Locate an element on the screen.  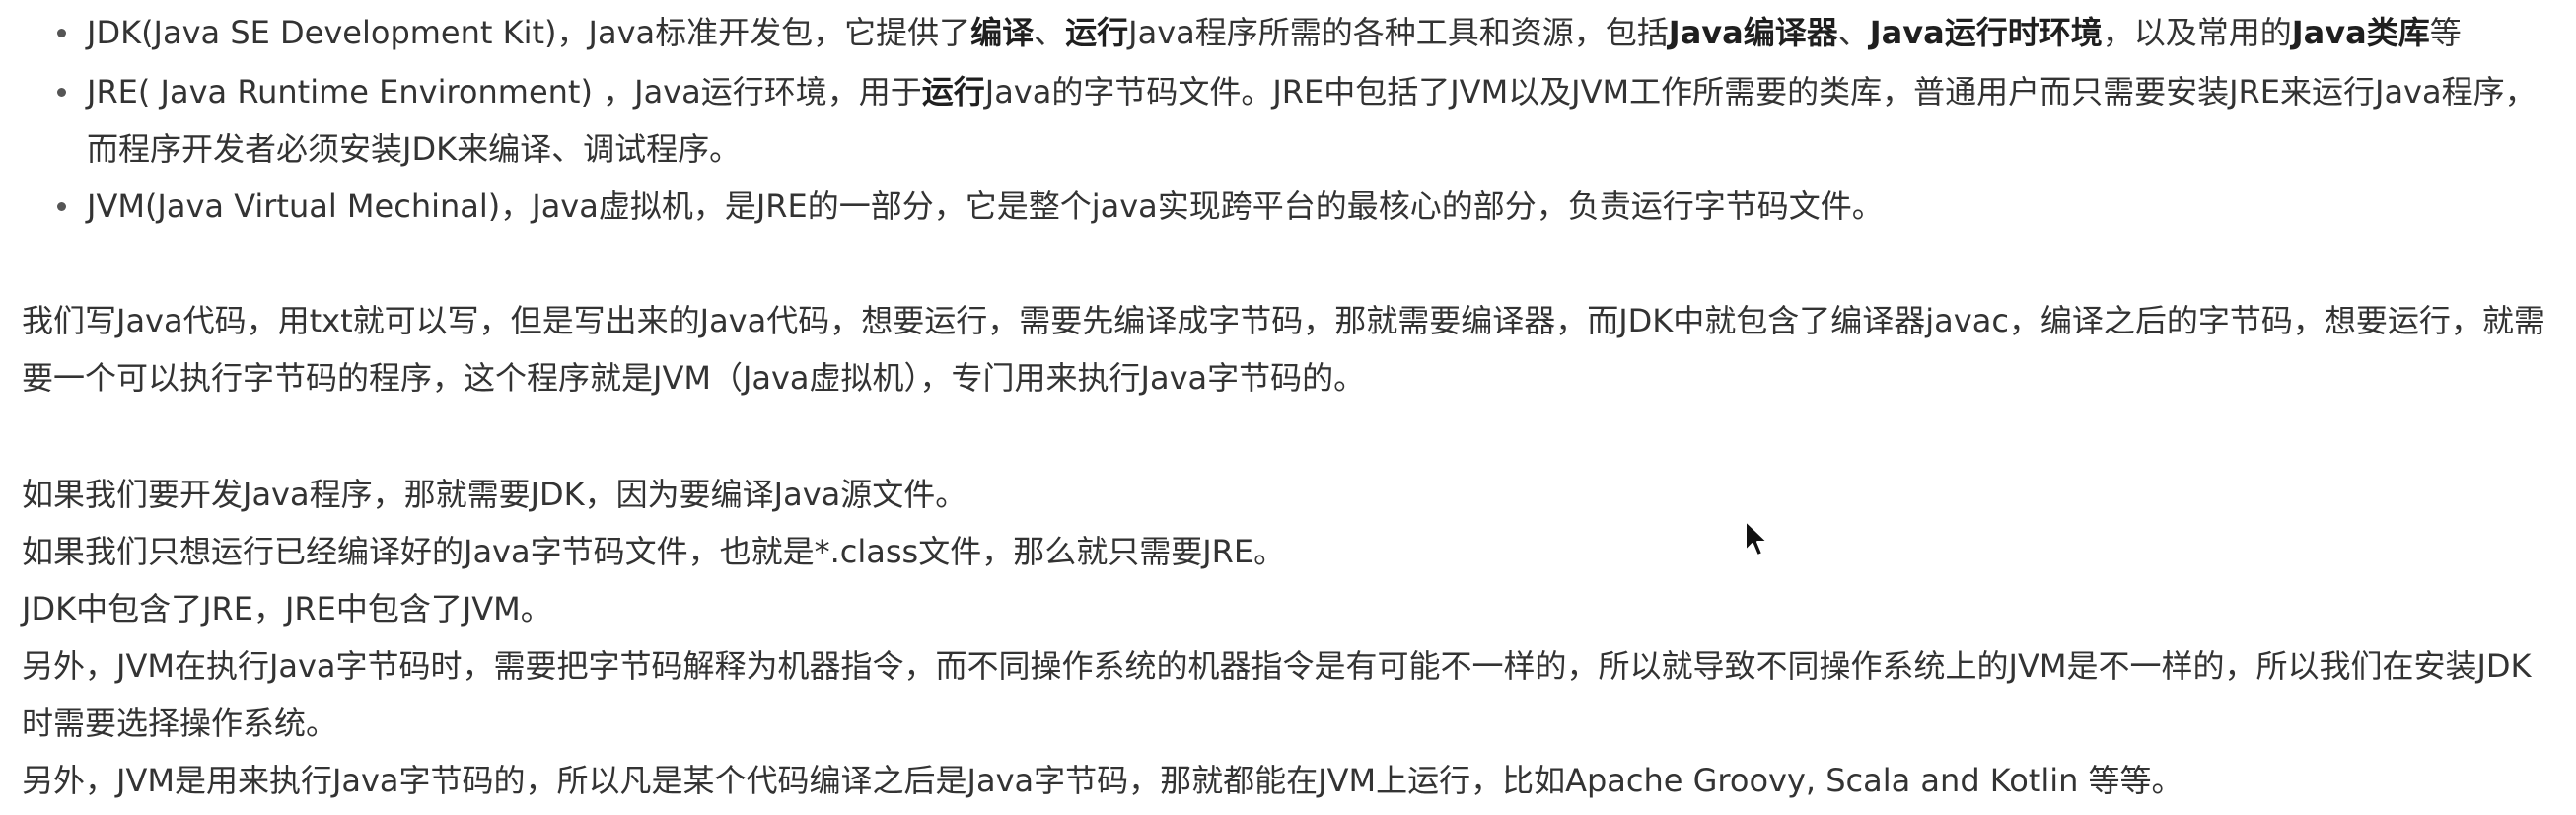
bullet-text-segment: ，以及常用的 is located at coordinates (2197, 32).